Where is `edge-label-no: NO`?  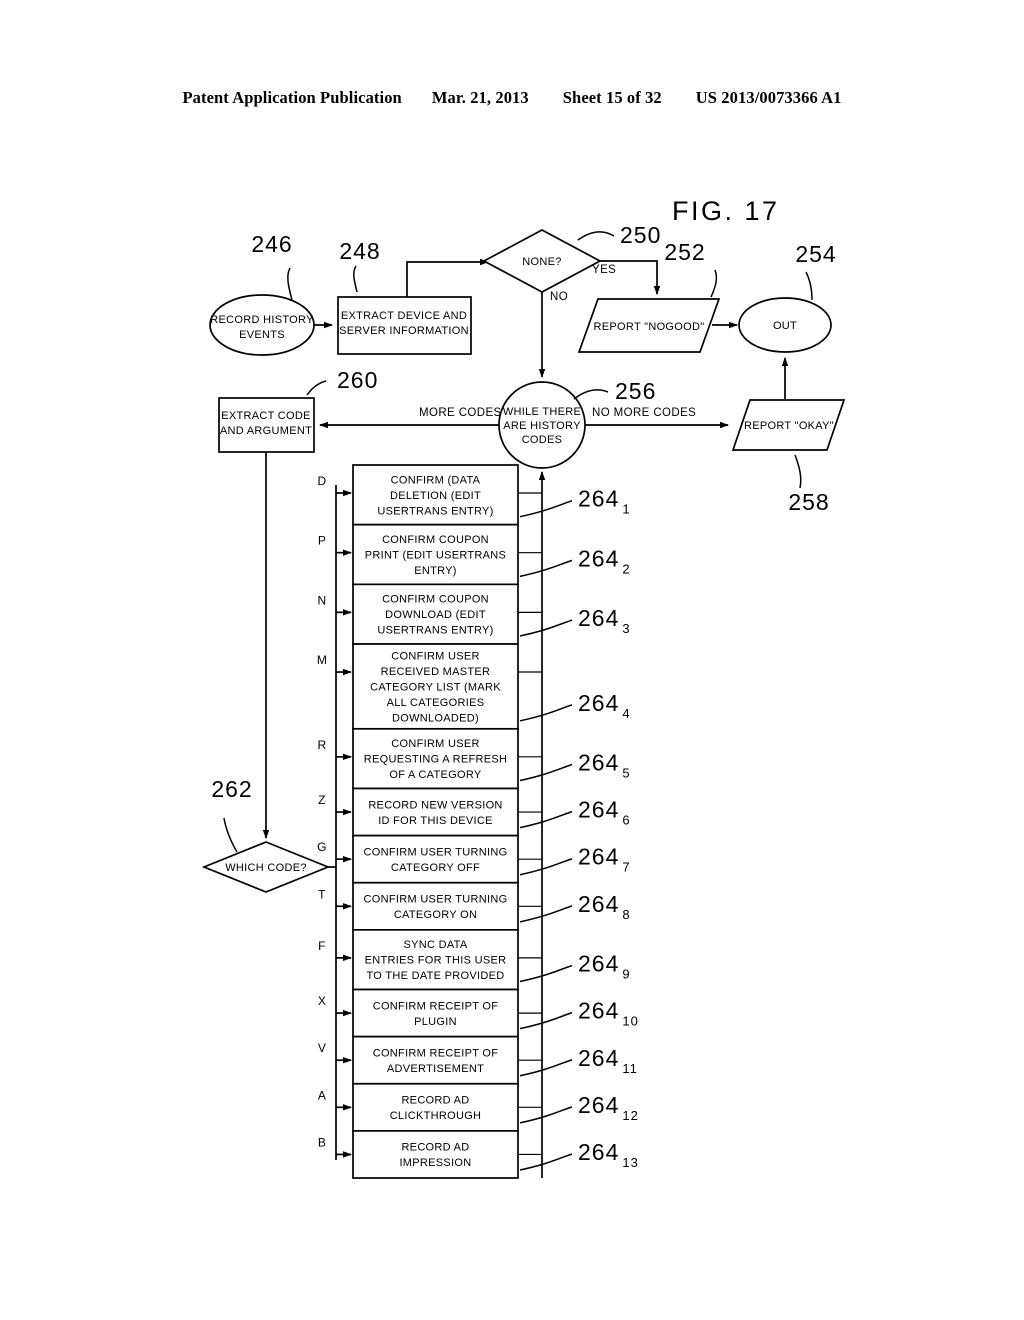
edge-label-no: NO is located at coordinates (559, 297).